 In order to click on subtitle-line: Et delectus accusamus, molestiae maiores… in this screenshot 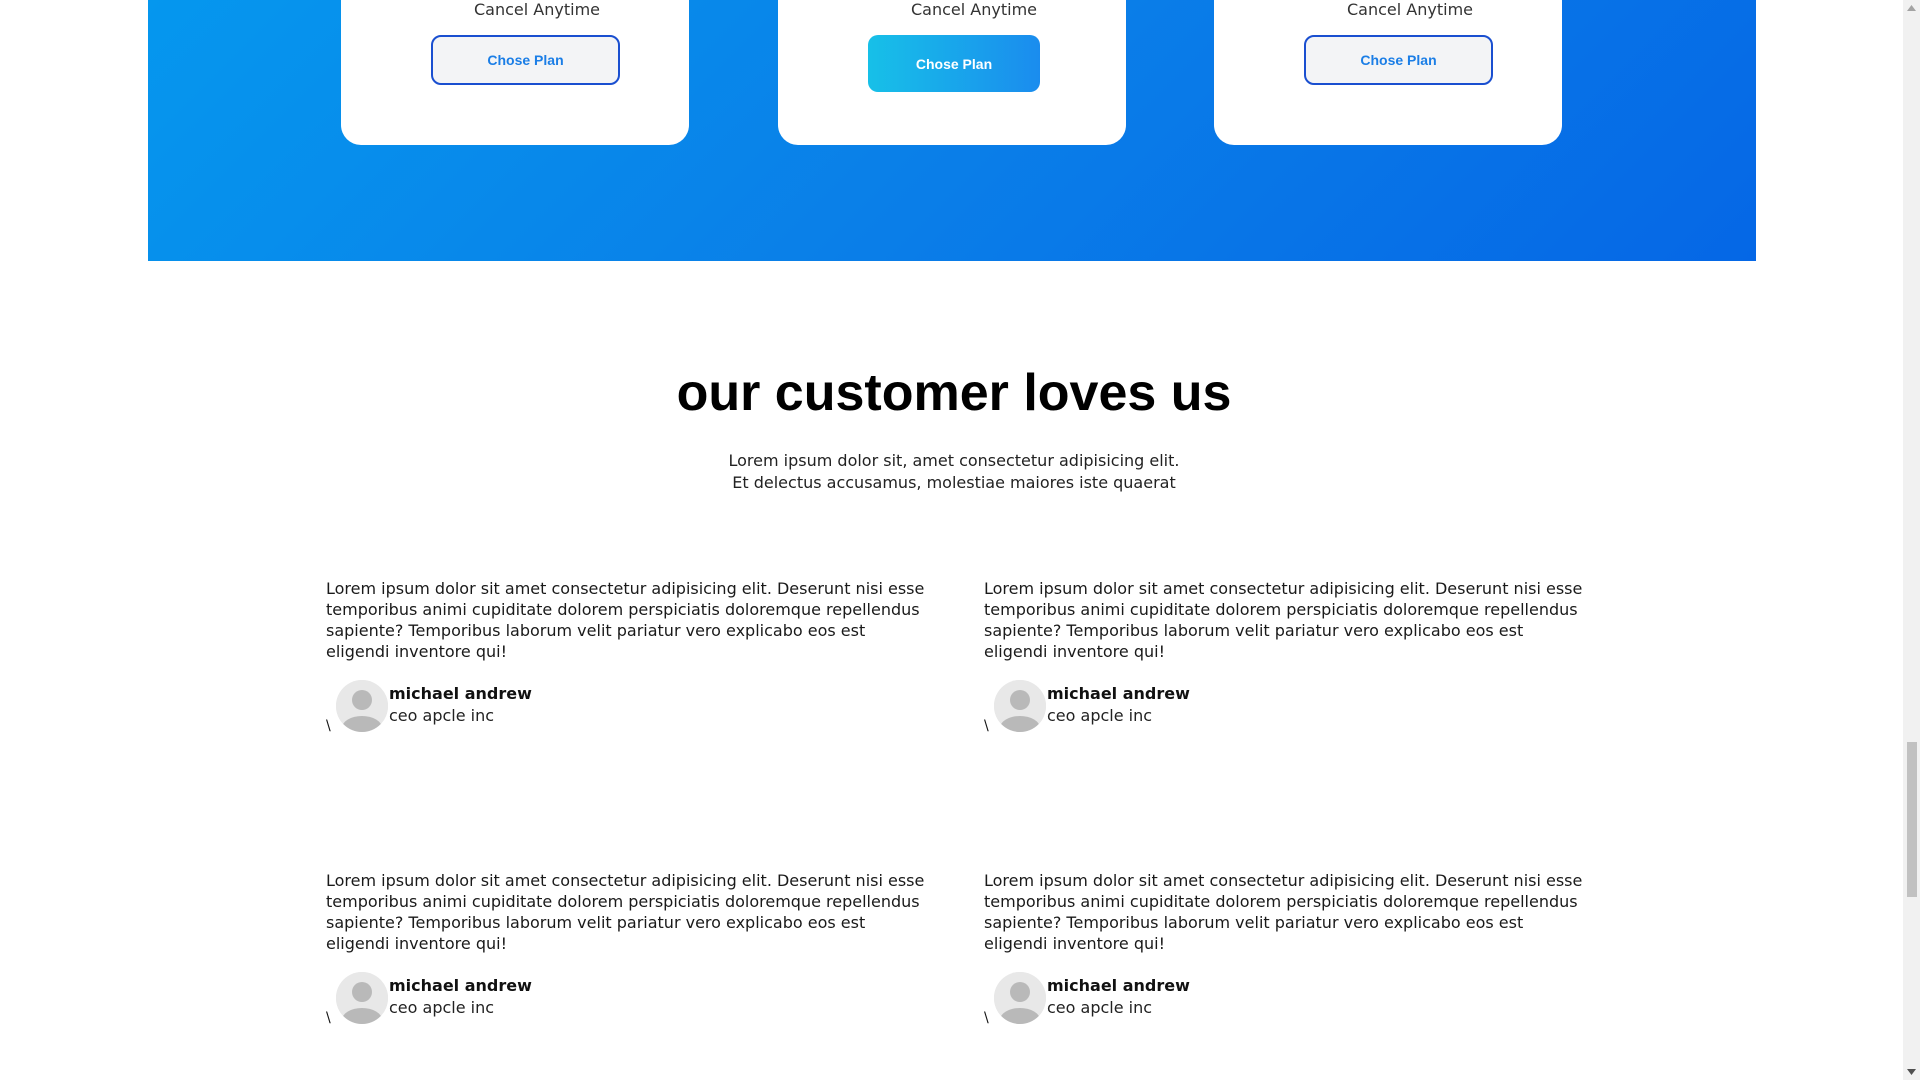, I will do `click(954, 482)`.